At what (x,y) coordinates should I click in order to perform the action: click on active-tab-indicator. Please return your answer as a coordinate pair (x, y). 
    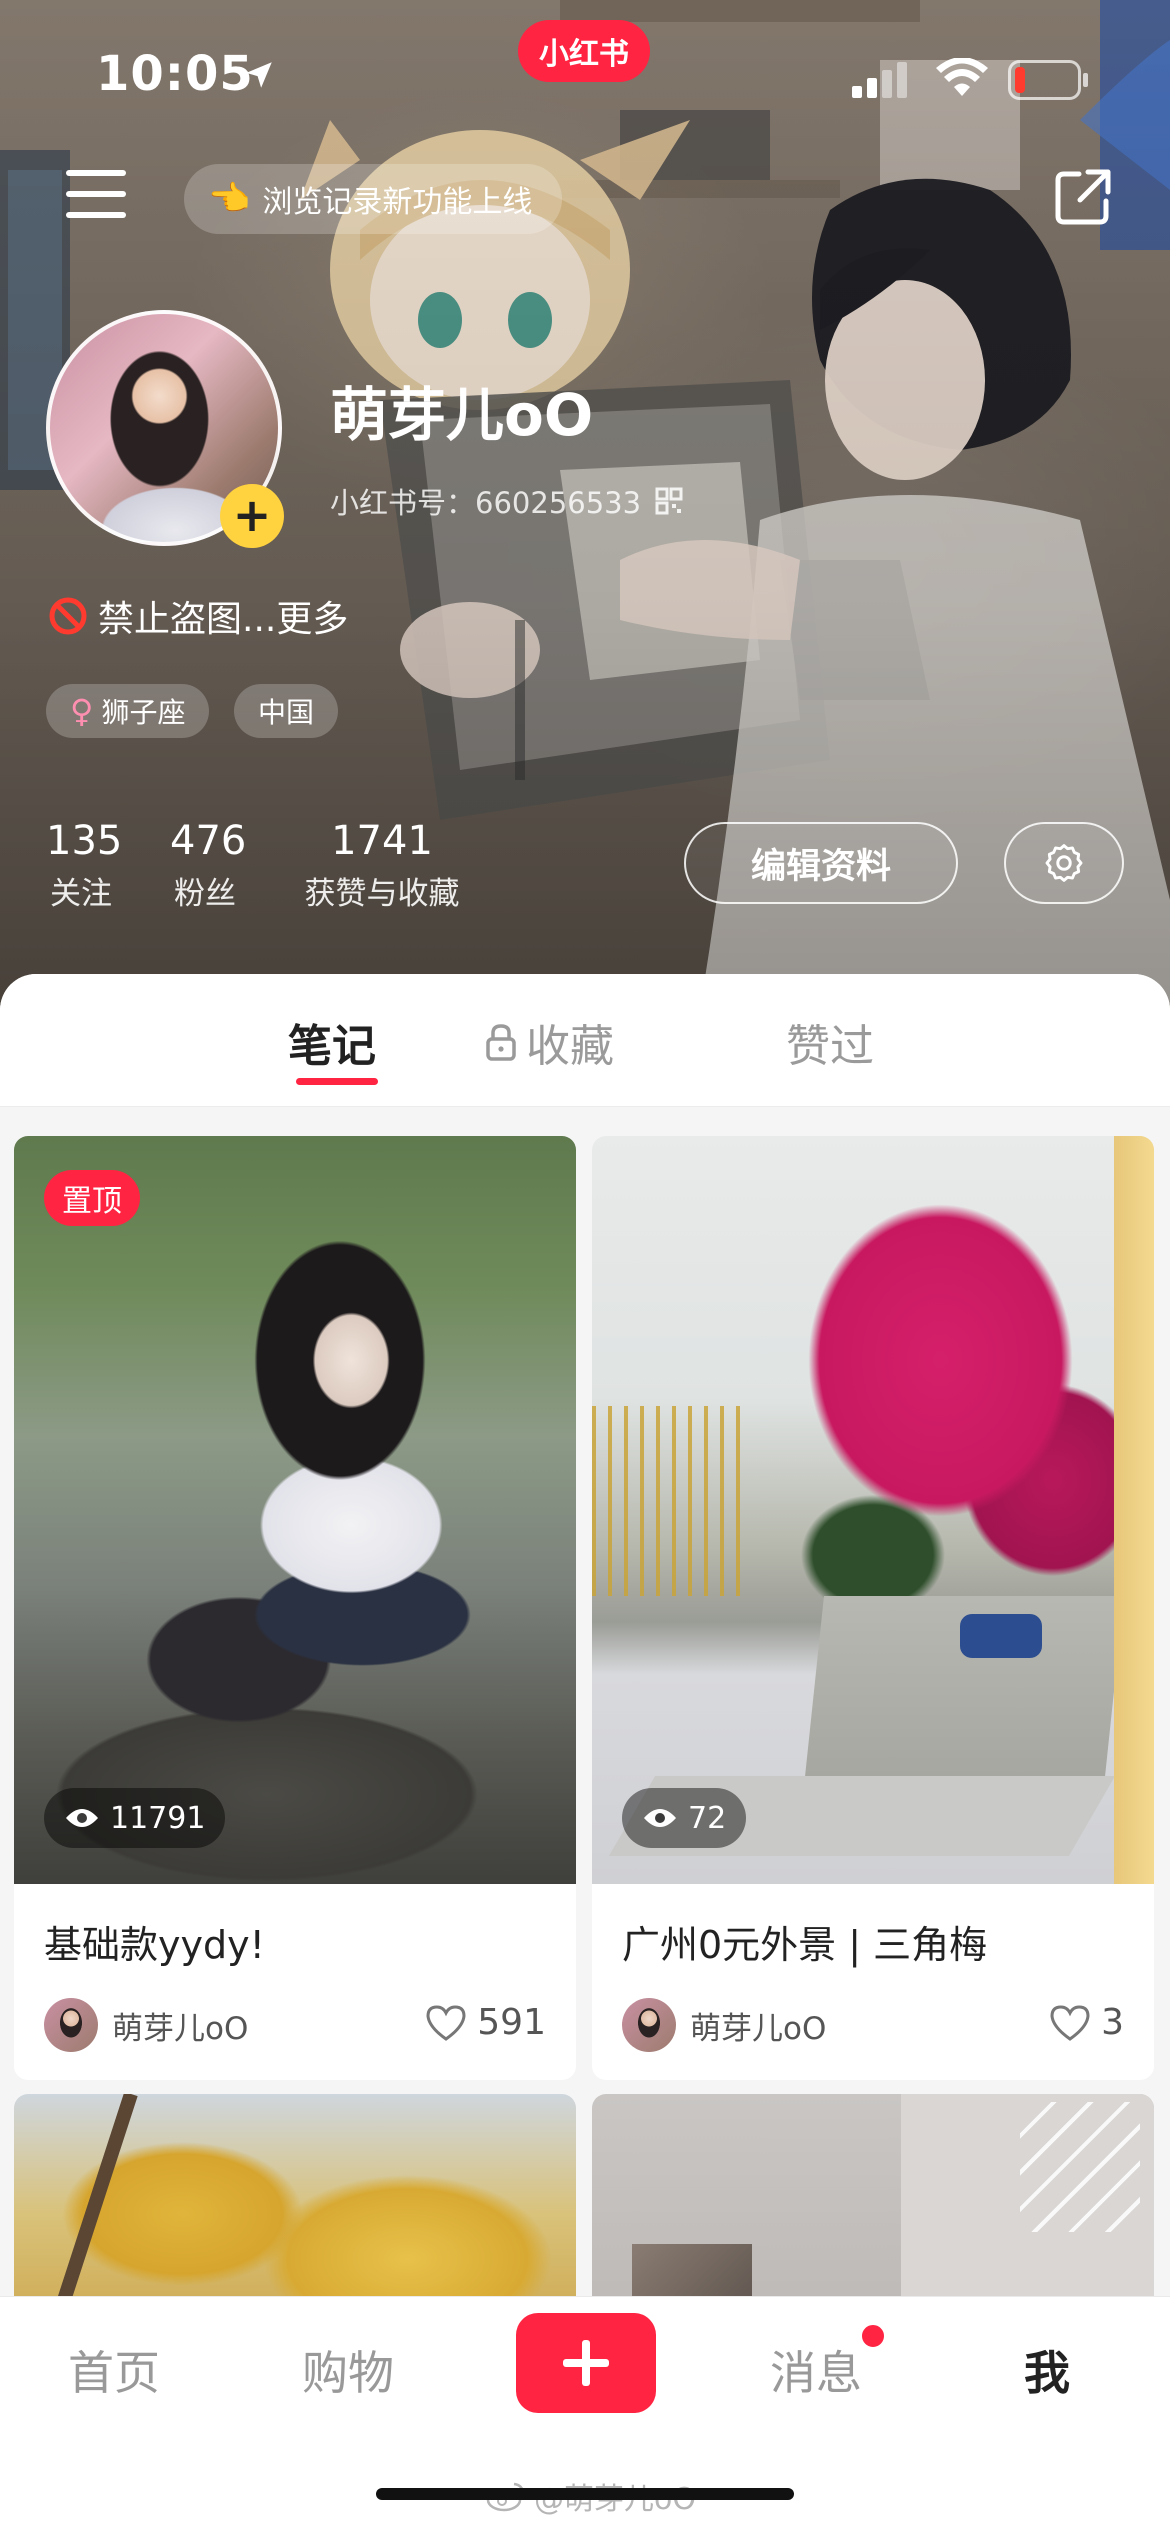
    Looking at the image, I should click on (337, 1081).